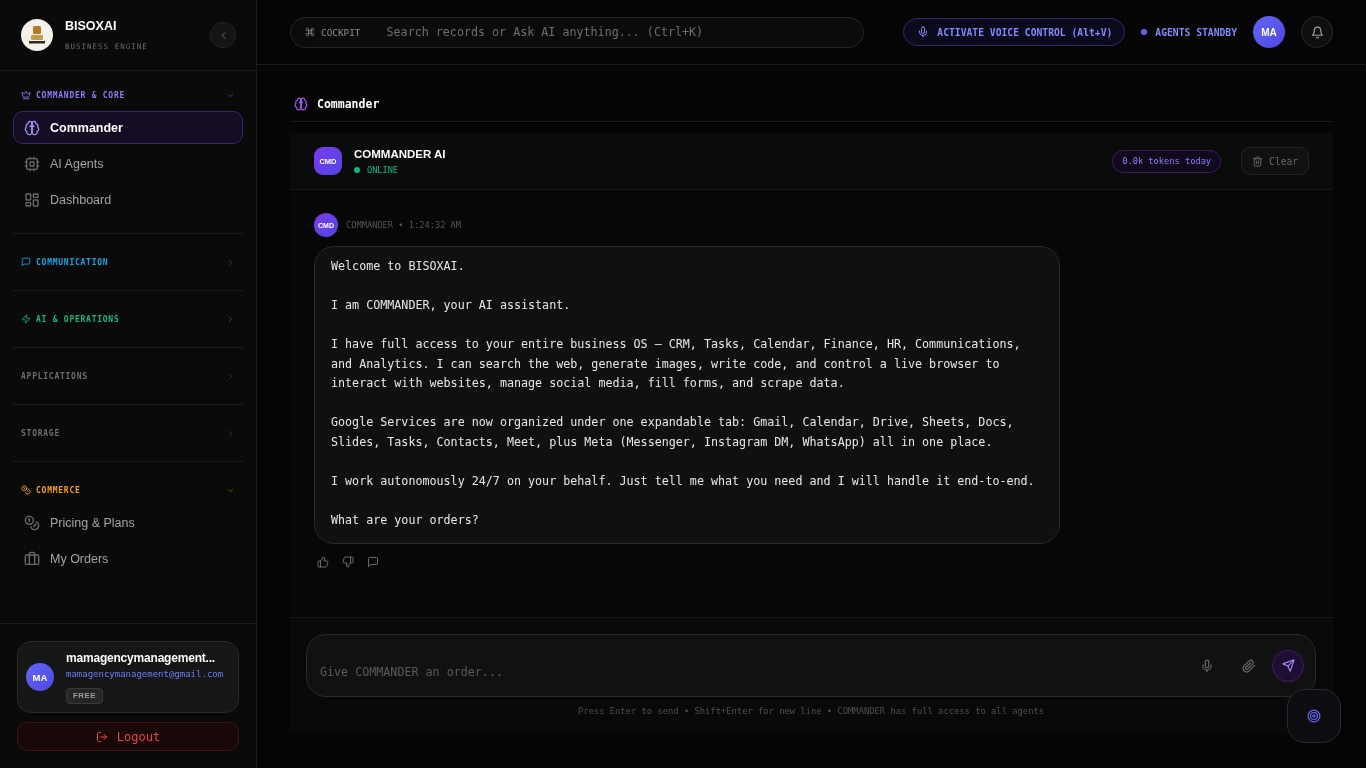  I want to click on section-header: AI & OPERATIONS, so click(128, 319).